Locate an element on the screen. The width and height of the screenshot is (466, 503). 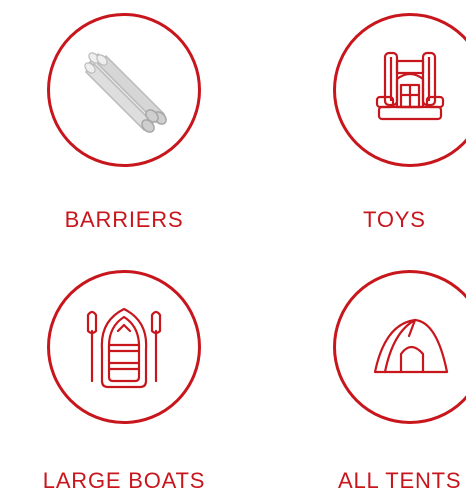
inflatable-boat-icon is located at coordinates (124, 348).